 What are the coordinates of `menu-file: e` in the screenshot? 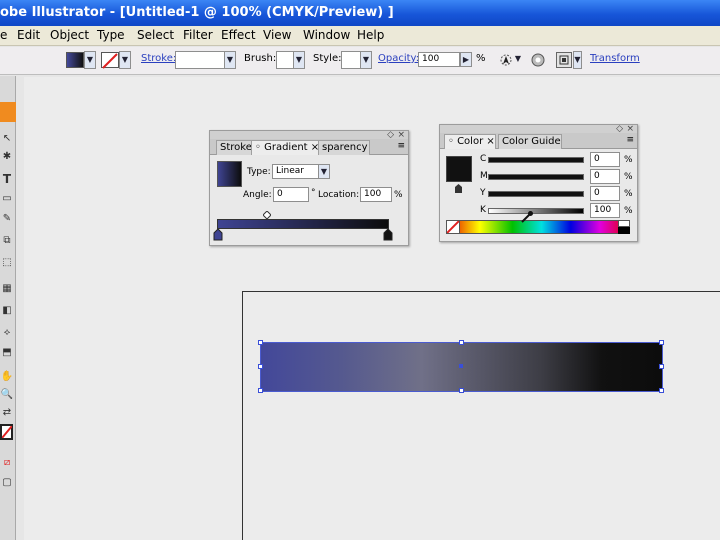 It's located at (3, 35).